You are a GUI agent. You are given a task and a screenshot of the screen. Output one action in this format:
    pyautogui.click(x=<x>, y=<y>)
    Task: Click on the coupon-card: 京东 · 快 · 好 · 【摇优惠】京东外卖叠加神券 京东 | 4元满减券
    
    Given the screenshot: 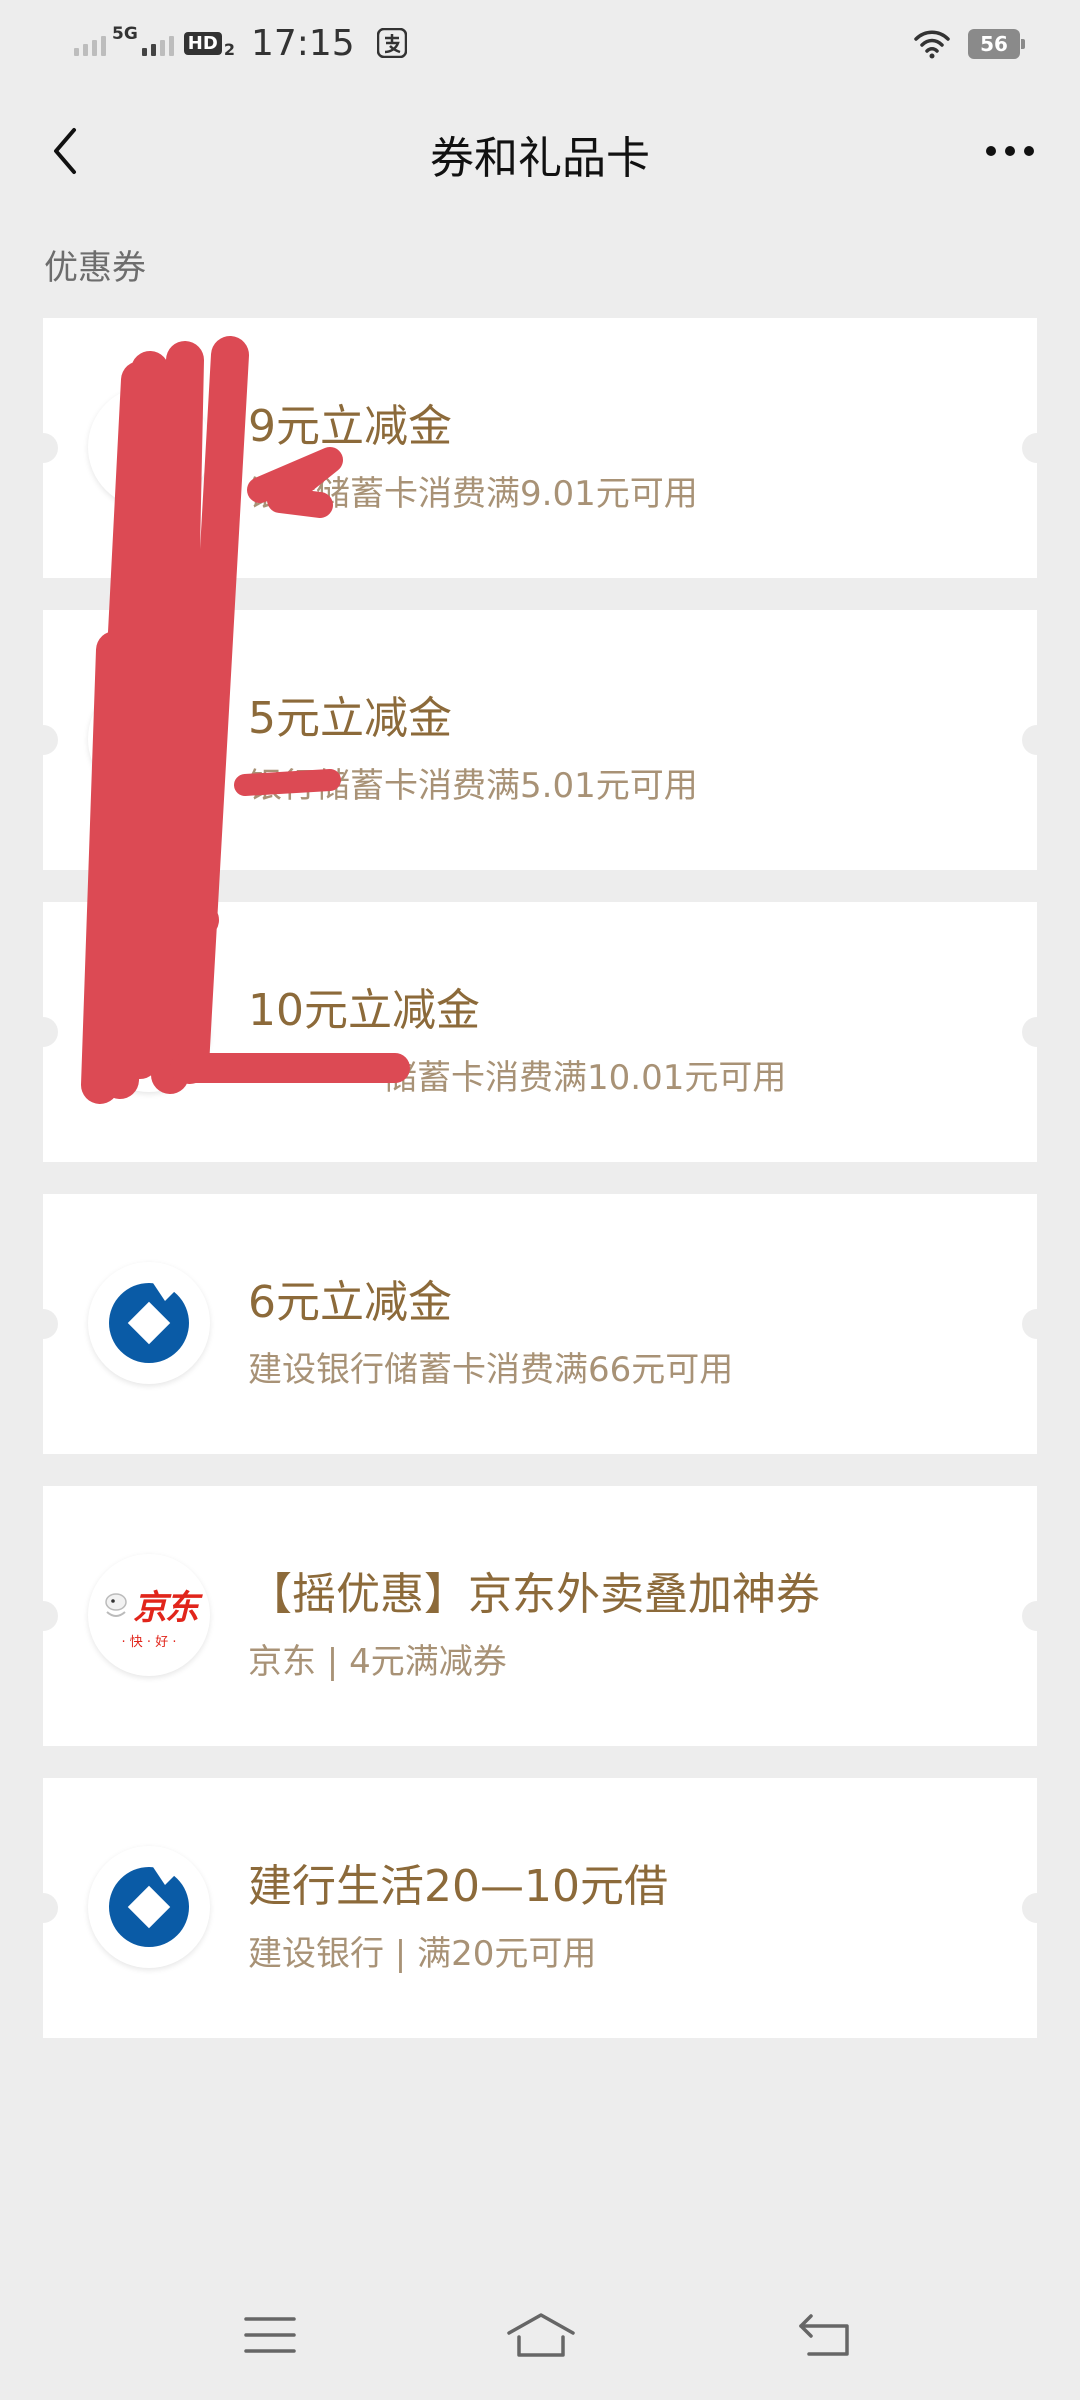 What is the action you would take?
    pyautogui.click(x=540, y=1616)
    